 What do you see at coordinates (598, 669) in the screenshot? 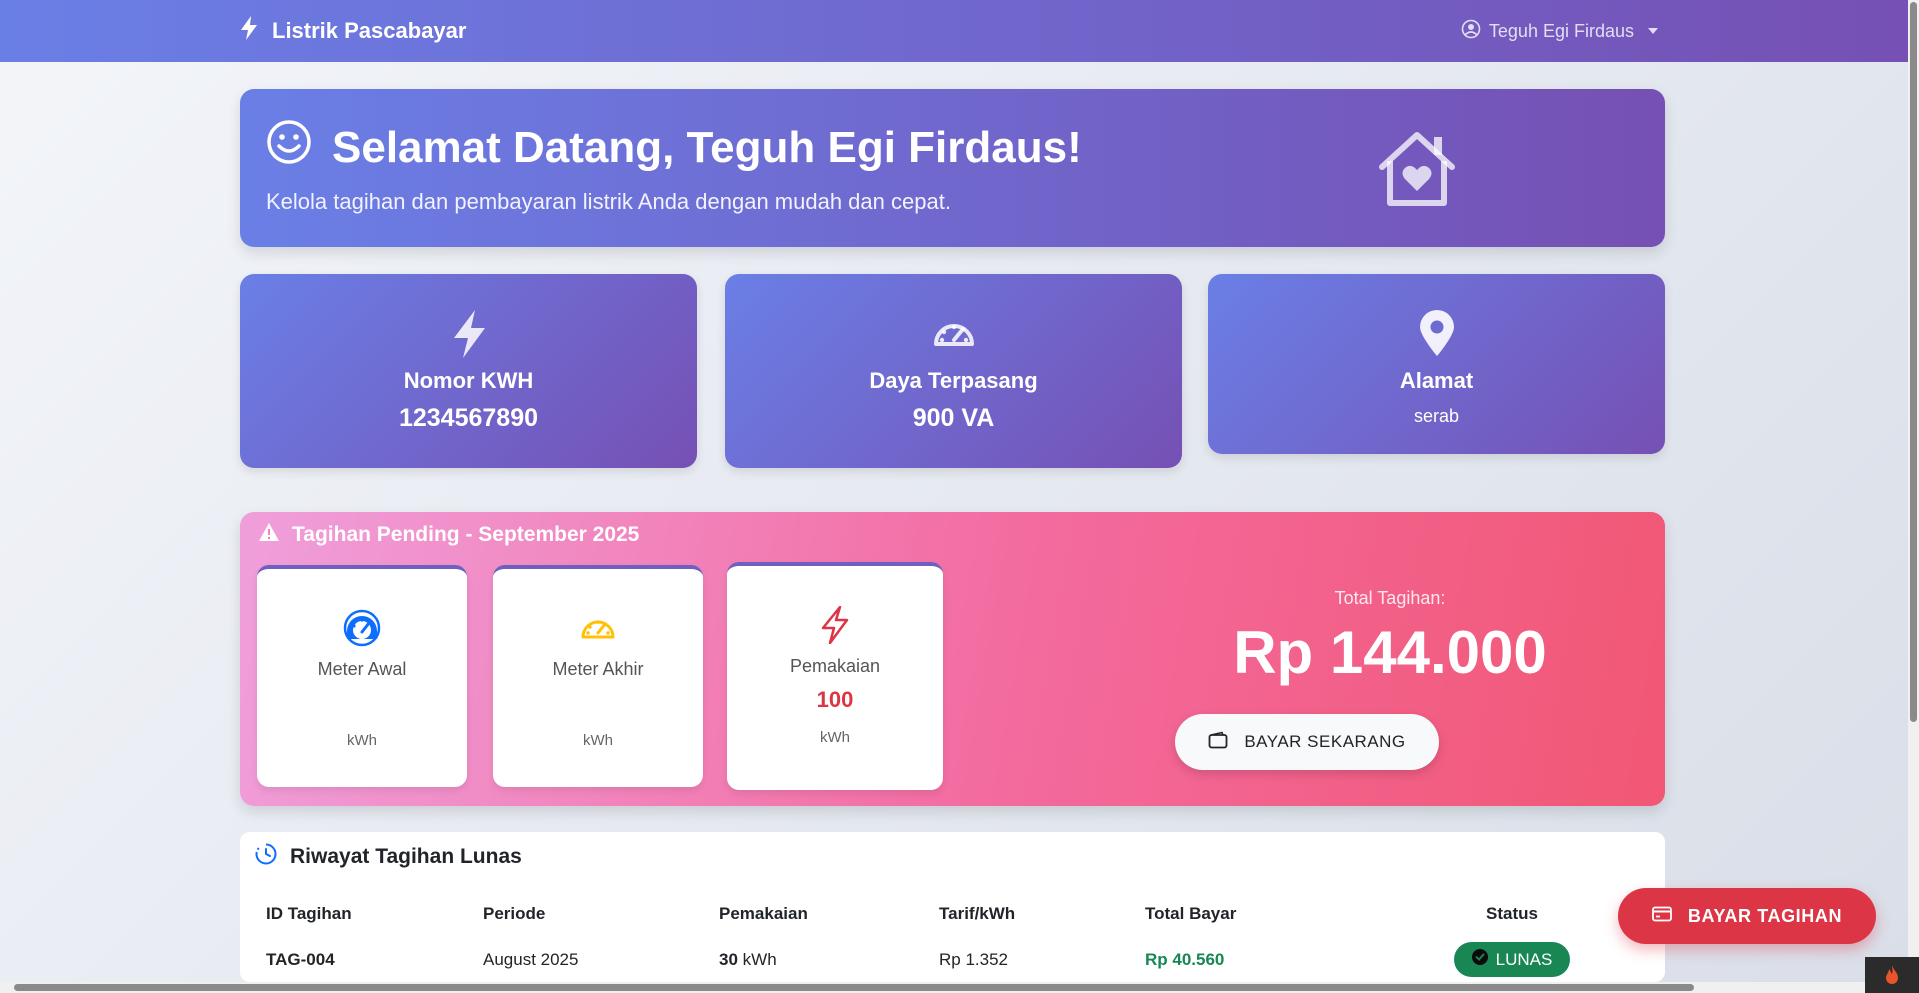
I see `meter-label: Meter Akhir` at bounding box center [598, 669].